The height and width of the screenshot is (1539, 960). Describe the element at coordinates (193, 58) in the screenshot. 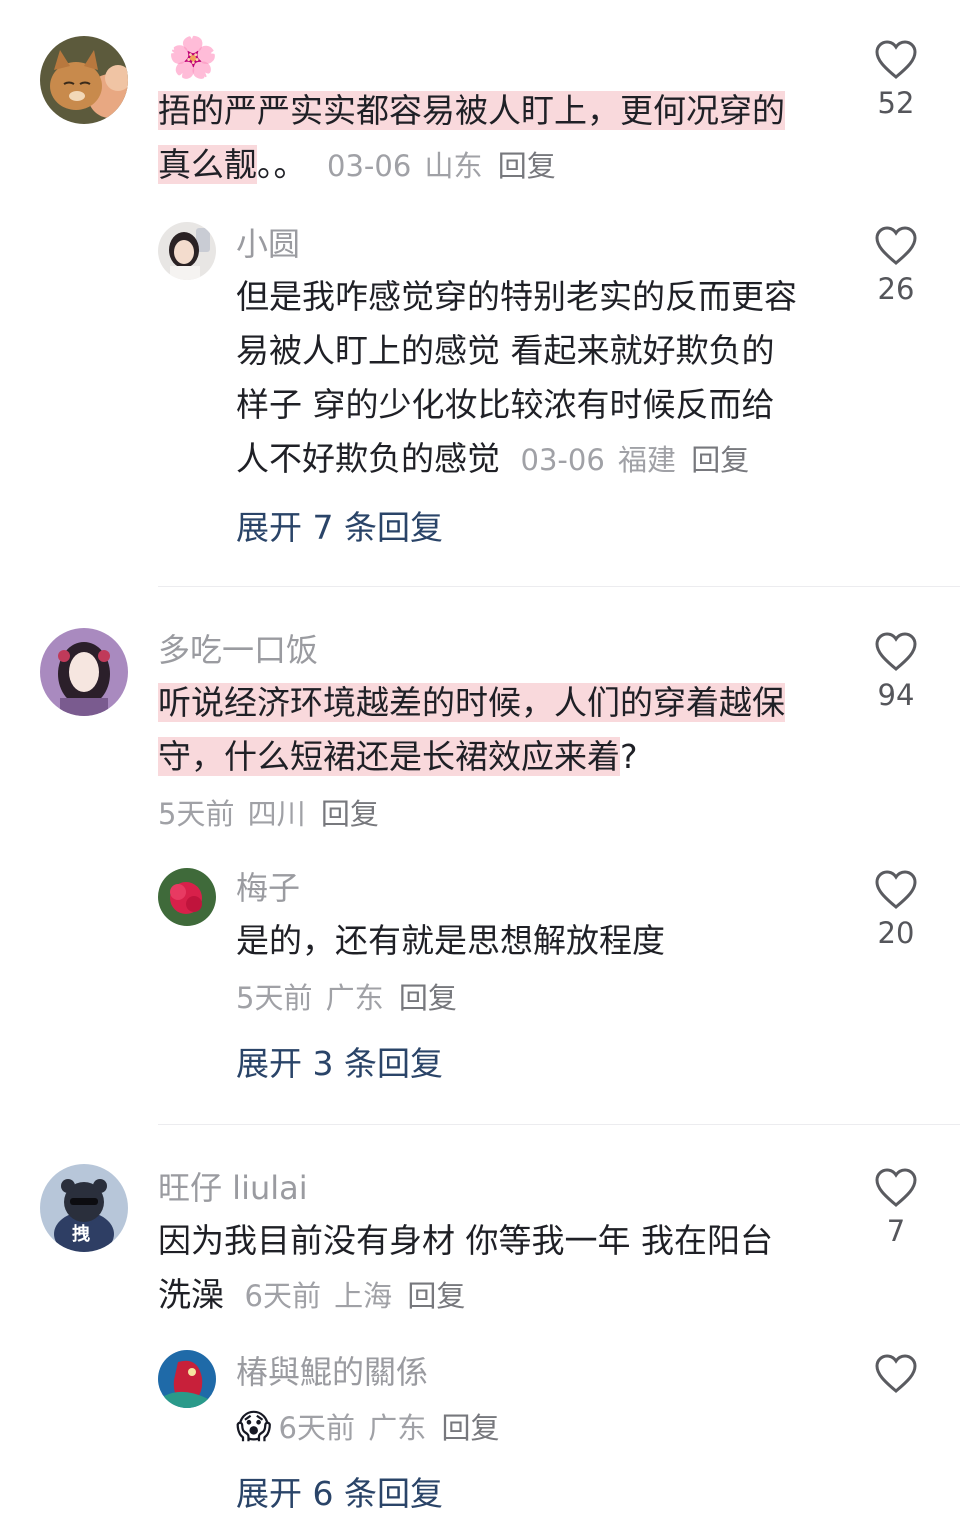

I see `flower-emoji-username: 🌸` at that location.